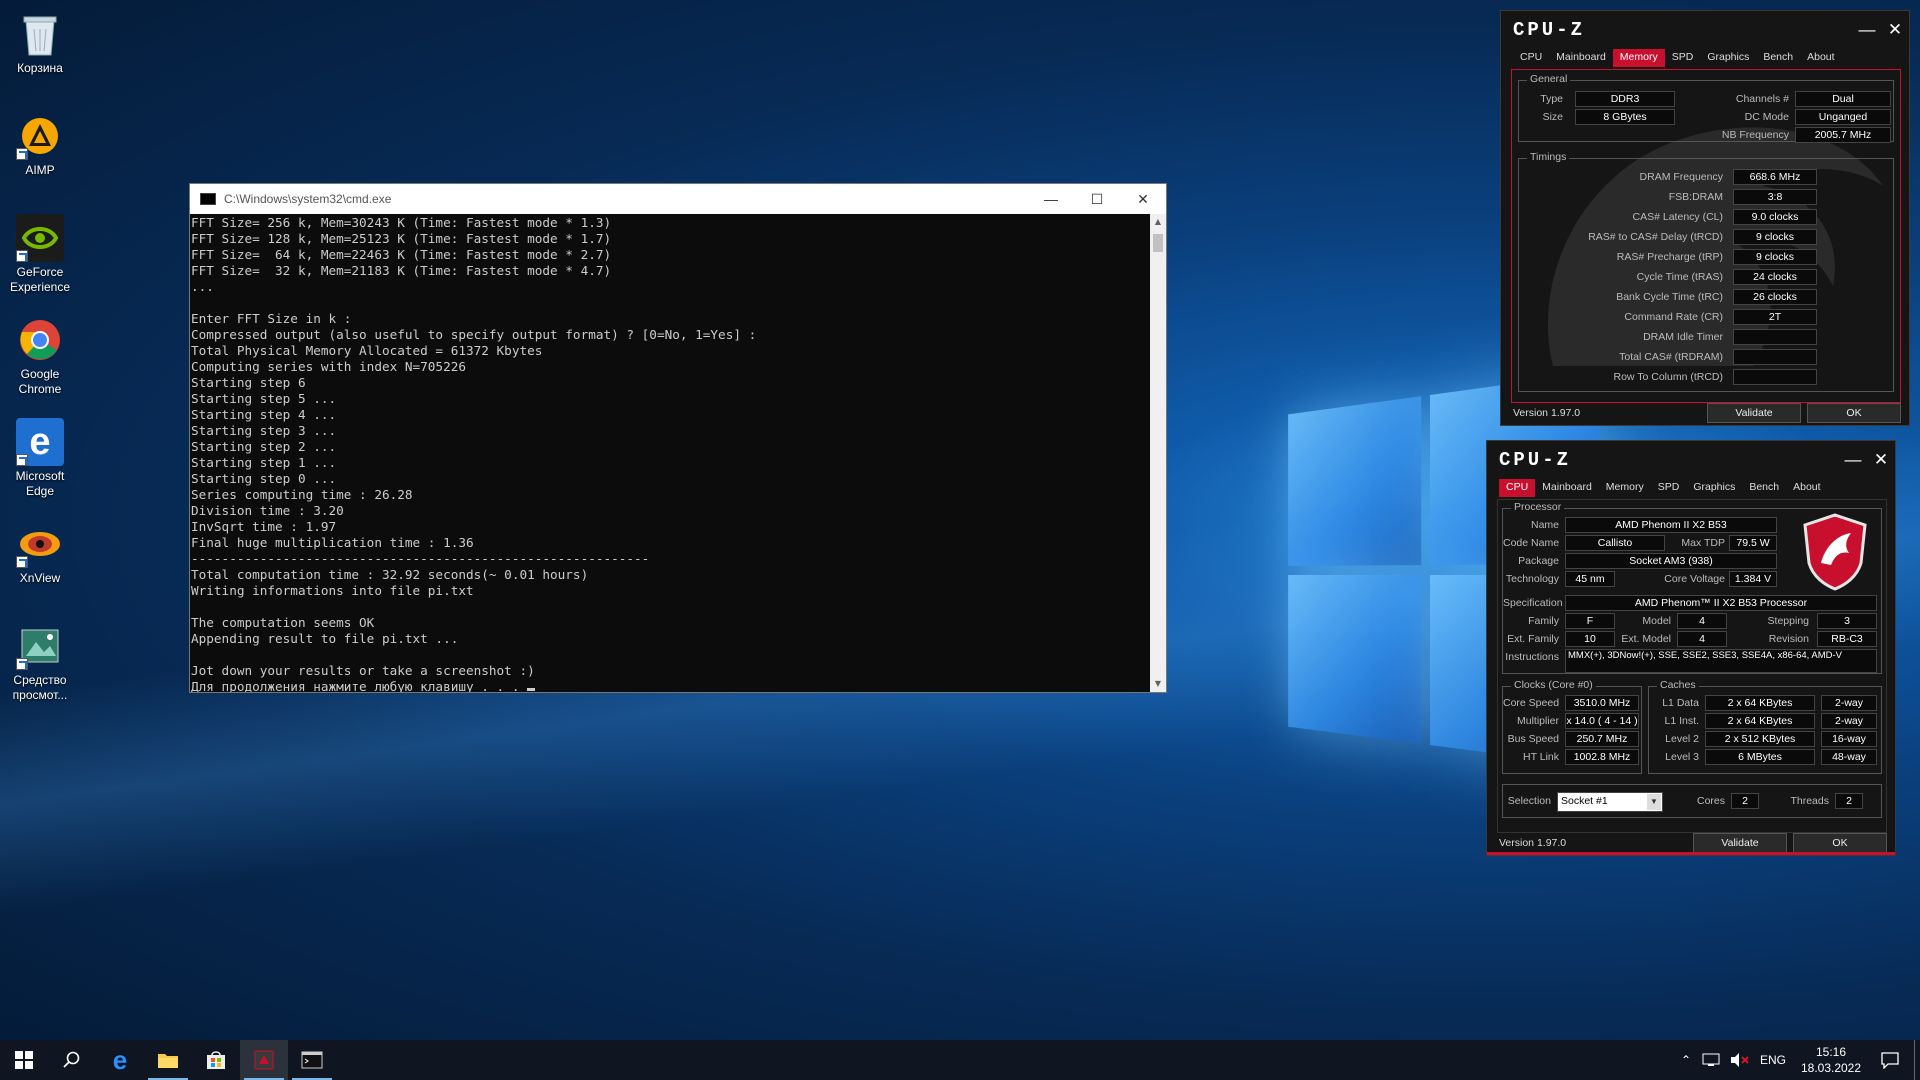 The height and width of the screenshot is (1080, 1920). Describe the element at coordinates (1158, 684) in the screenshot. I see `scroll-down-icon: ▼` at that location.